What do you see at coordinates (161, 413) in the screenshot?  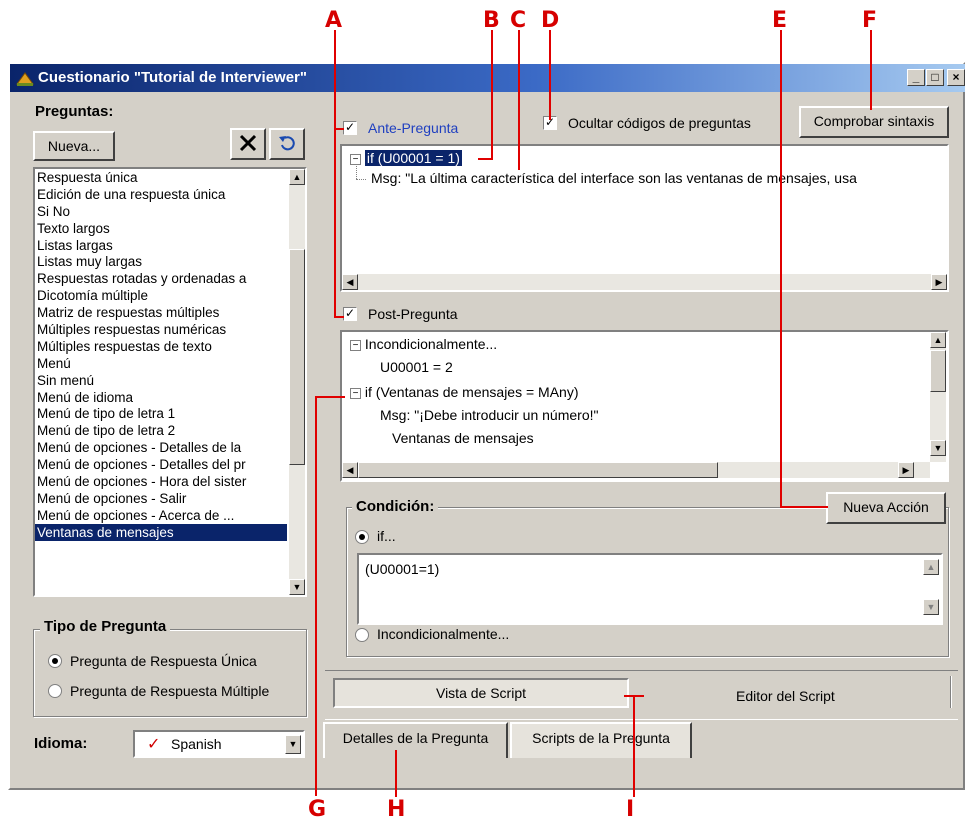 I see `list-item: Menú de tipo de letra 1` at bounding box center [161, 413].